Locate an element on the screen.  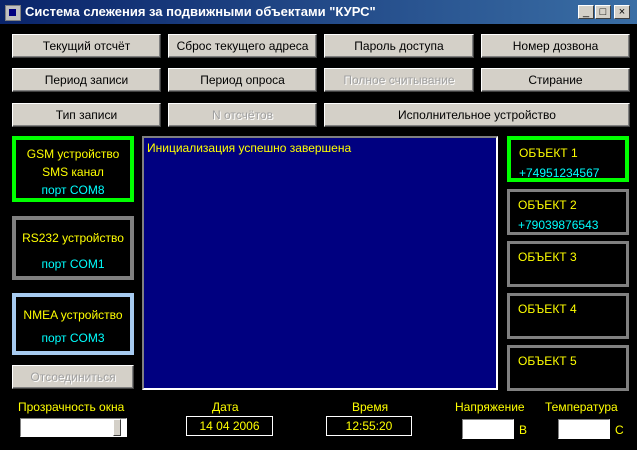
maximize-button: □ is located at coordinates (603, 12).